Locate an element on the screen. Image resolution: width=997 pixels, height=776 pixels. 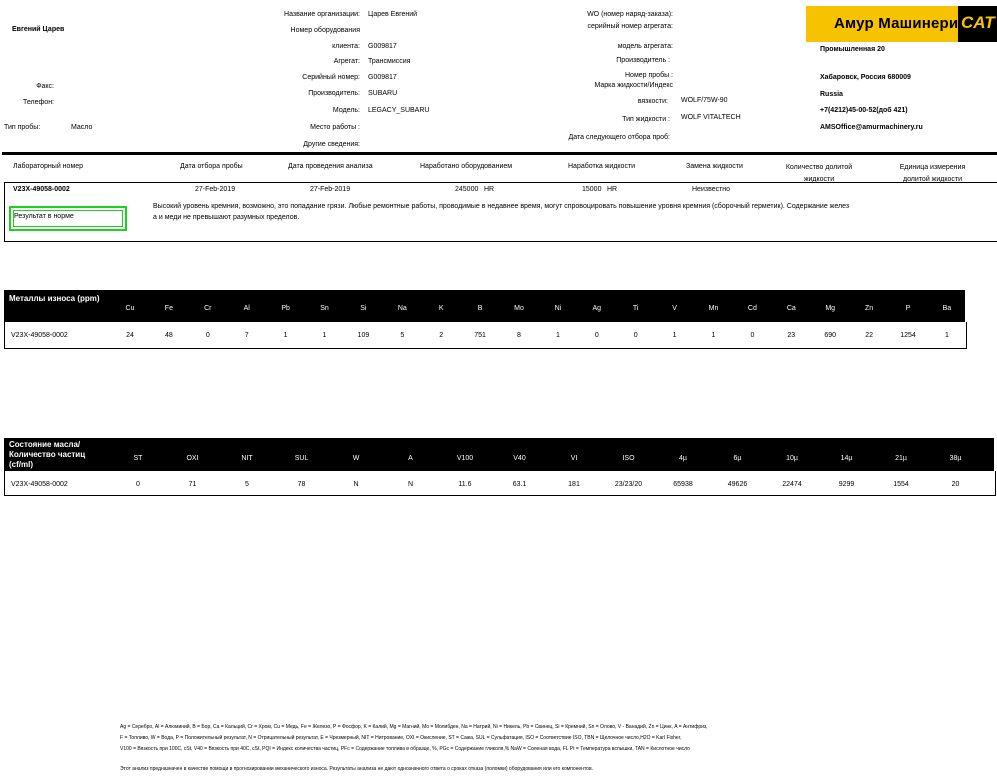
condition-col-6: V100 is located at coordinates (465, 458).